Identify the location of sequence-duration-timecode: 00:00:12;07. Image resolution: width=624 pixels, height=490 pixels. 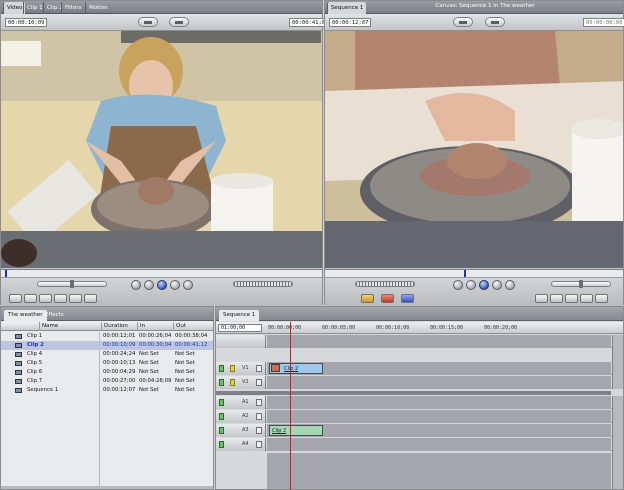
(350, 22).